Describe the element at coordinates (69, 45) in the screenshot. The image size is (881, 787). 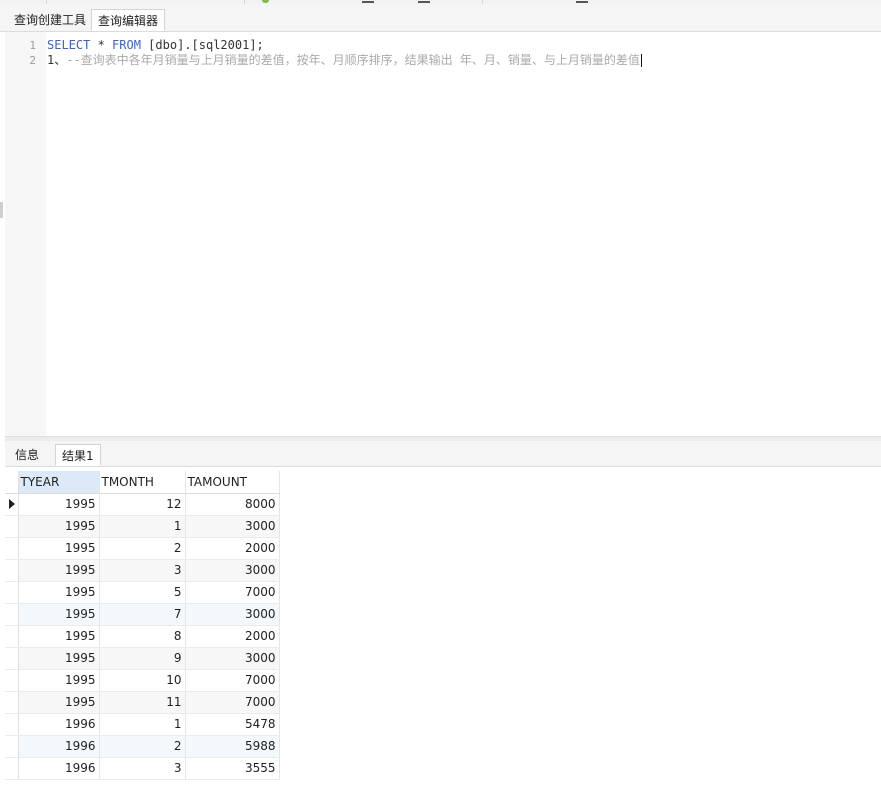
I see `sql-keyword: SELECT` at that location.